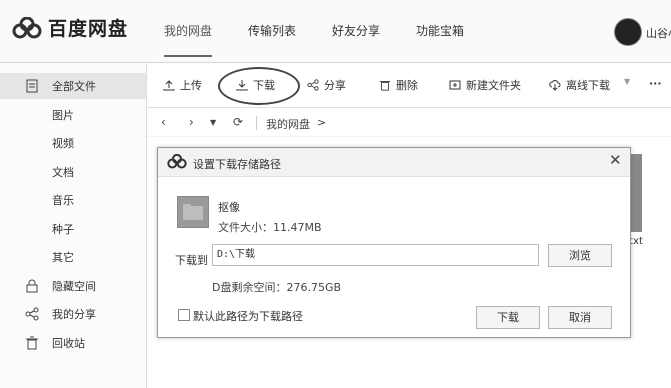  Describe the element at coordinates (272, 30) in the screenshot. I see `nav-transfer-list: 传输列表` at that location.